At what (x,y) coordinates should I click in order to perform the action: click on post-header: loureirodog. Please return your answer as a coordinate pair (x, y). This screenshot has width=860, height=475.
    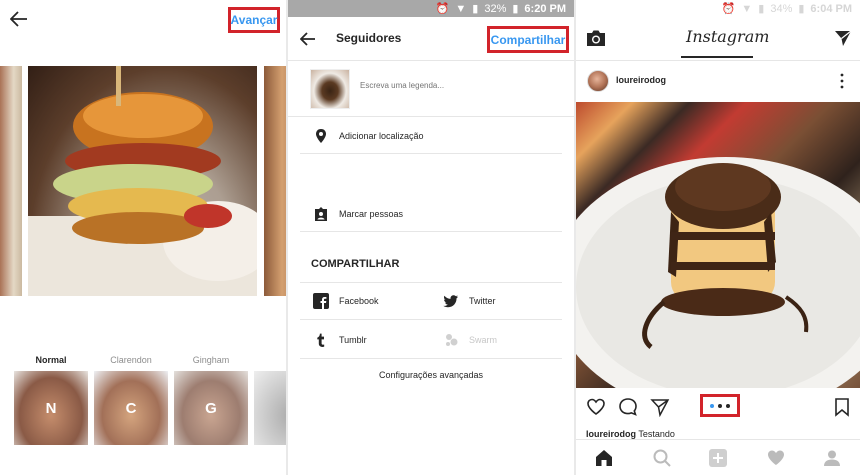
    Looking at the image, I should click on (718, 81).